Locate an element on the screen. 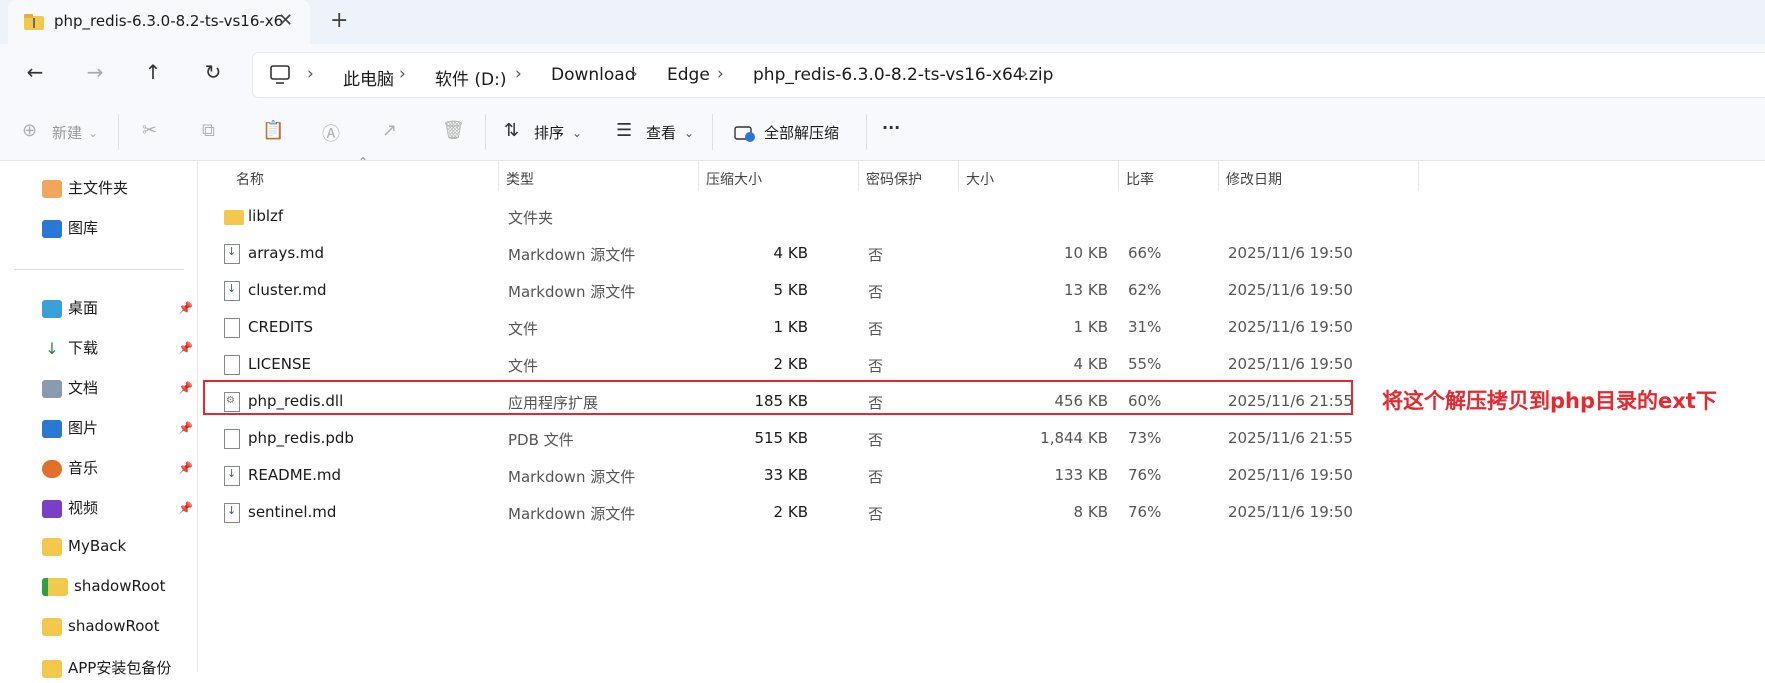 Image resolution: width=1765 pixels, height=683 pixels. file-ratio: 76% is located at coordinates (1145, 475).